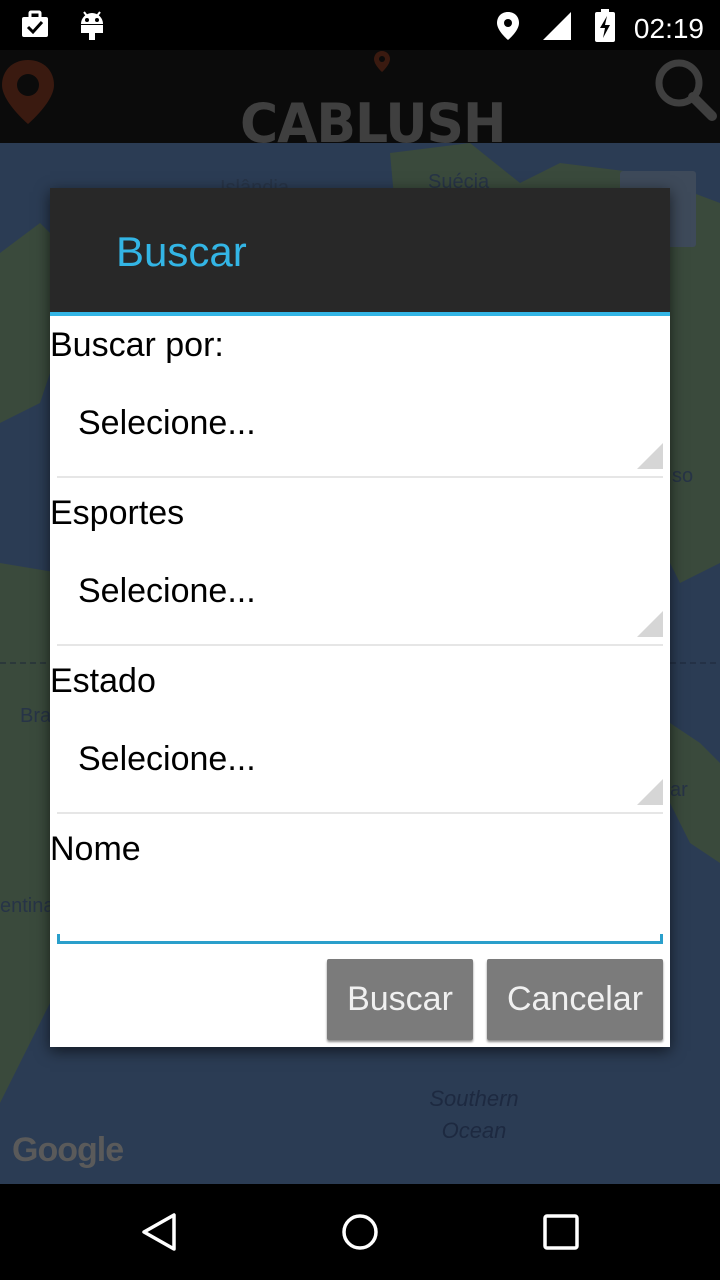 The height and width of the screenshot is (1280, 720). What do you see at coordinates (27, 906) in the screenshot?
I see `map-label-argentina: entina` at bounding box center [27, 906].